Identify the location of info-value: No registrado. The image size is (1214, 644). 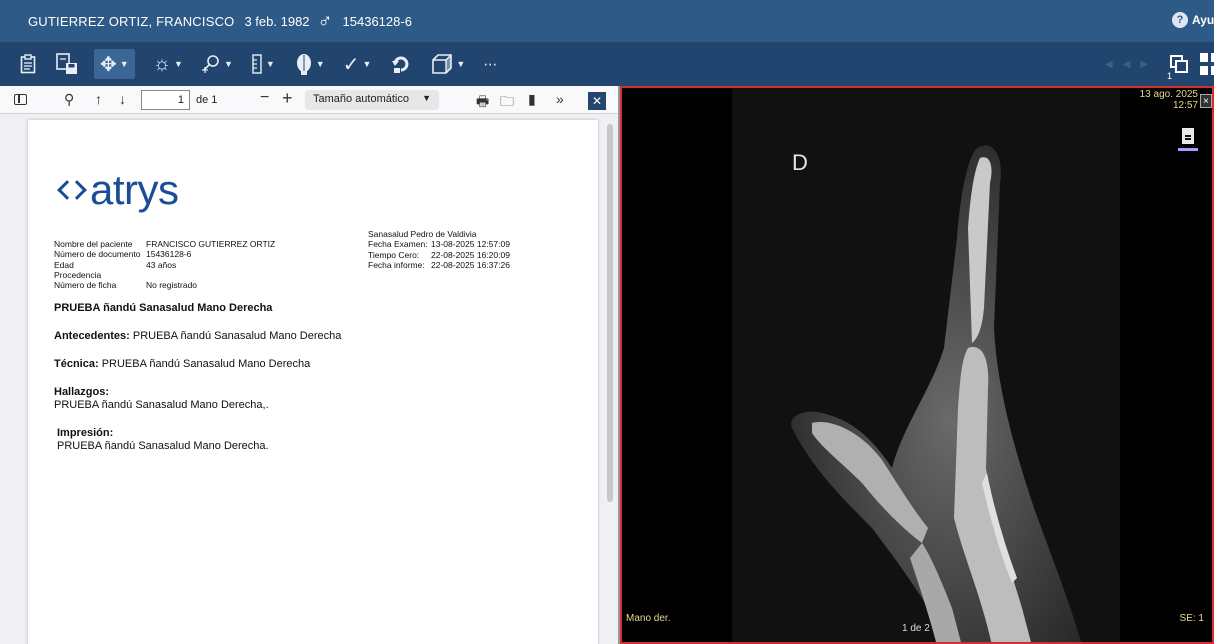
(172, 285).